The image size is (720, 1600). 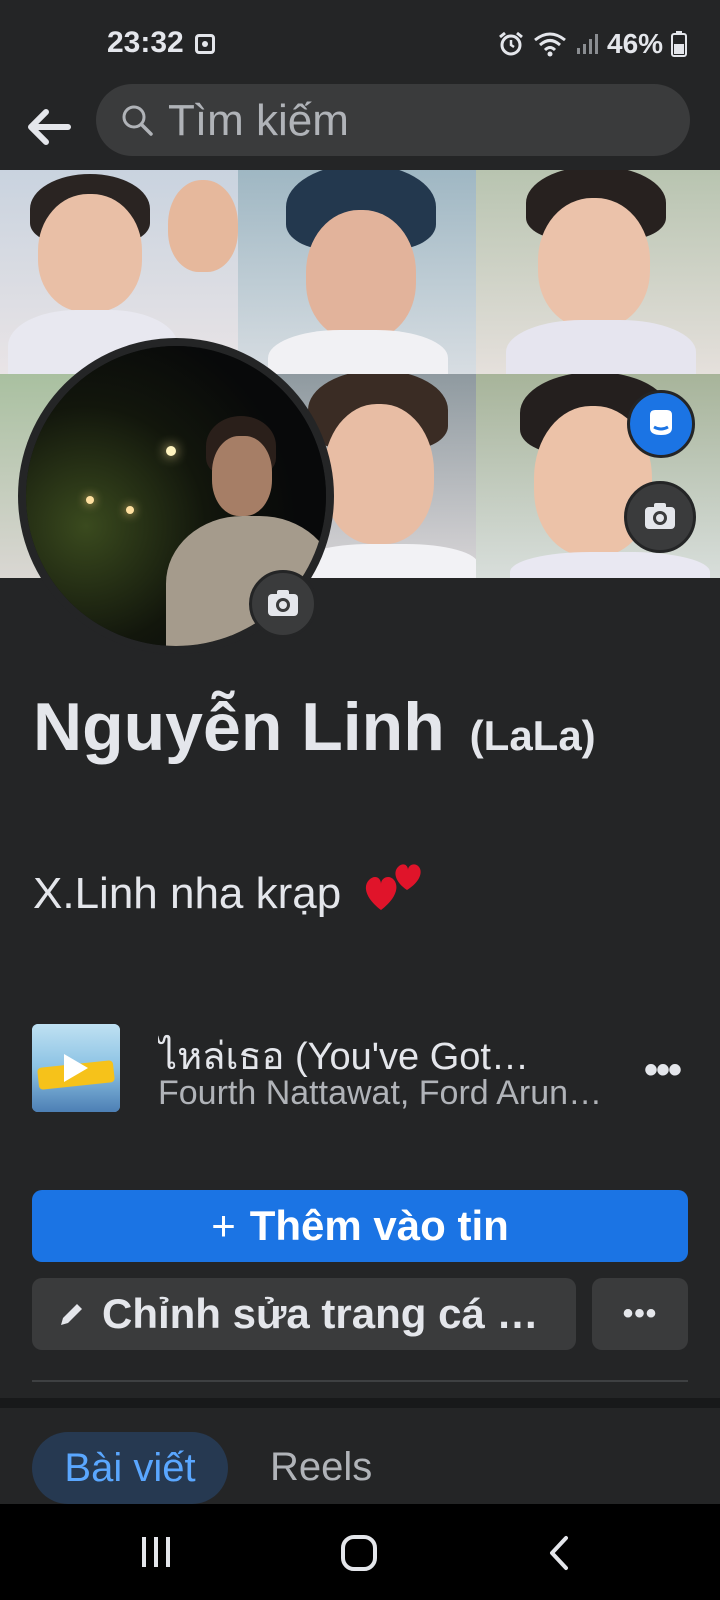 What do you see at coordinates (71, 1314) in the screenshot?
I see `pencil-icon` at bounding box center [71, 1314].